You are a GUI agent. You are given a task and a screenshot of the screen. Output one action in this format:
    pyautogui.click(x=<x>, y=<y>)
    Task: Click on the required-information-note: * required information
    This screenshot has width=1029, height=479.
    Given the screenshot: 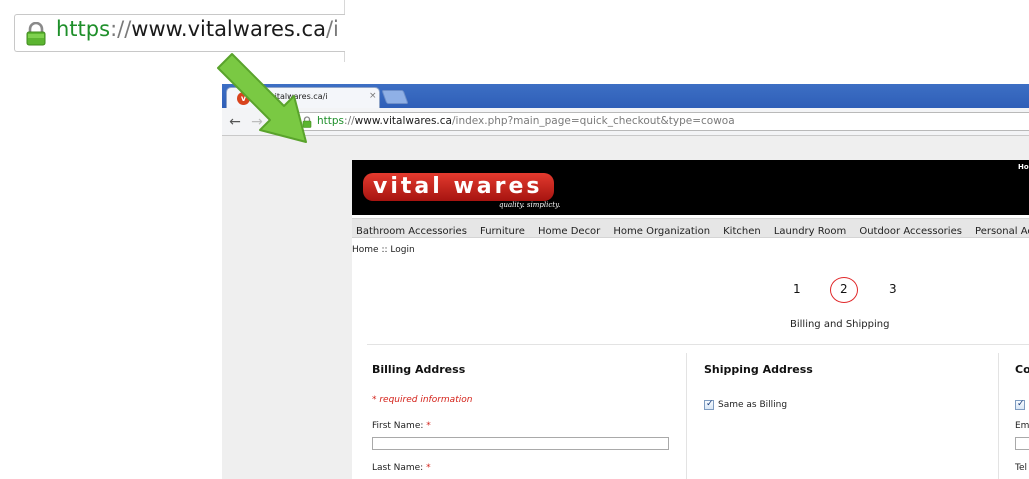 What is the action you would take?
    pyautogui.click(x=422, y=400)
    